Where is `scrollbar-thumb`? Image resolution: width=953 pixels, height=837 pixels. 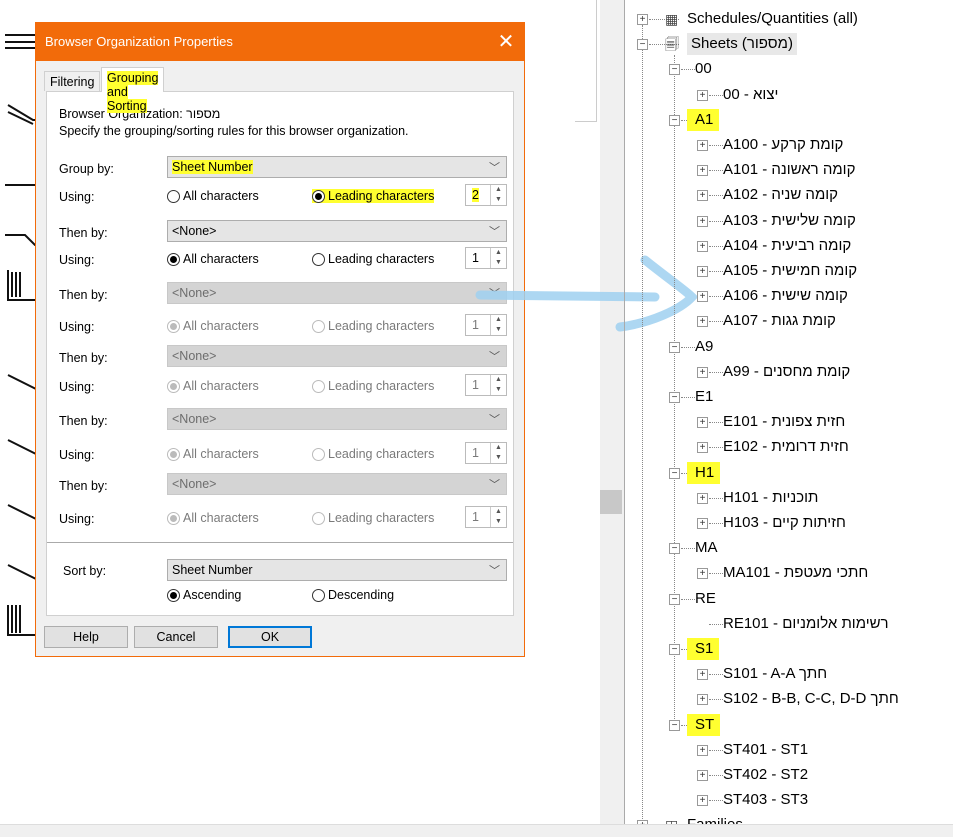
scrollbar-thumb is located at coordinates (611, 502).